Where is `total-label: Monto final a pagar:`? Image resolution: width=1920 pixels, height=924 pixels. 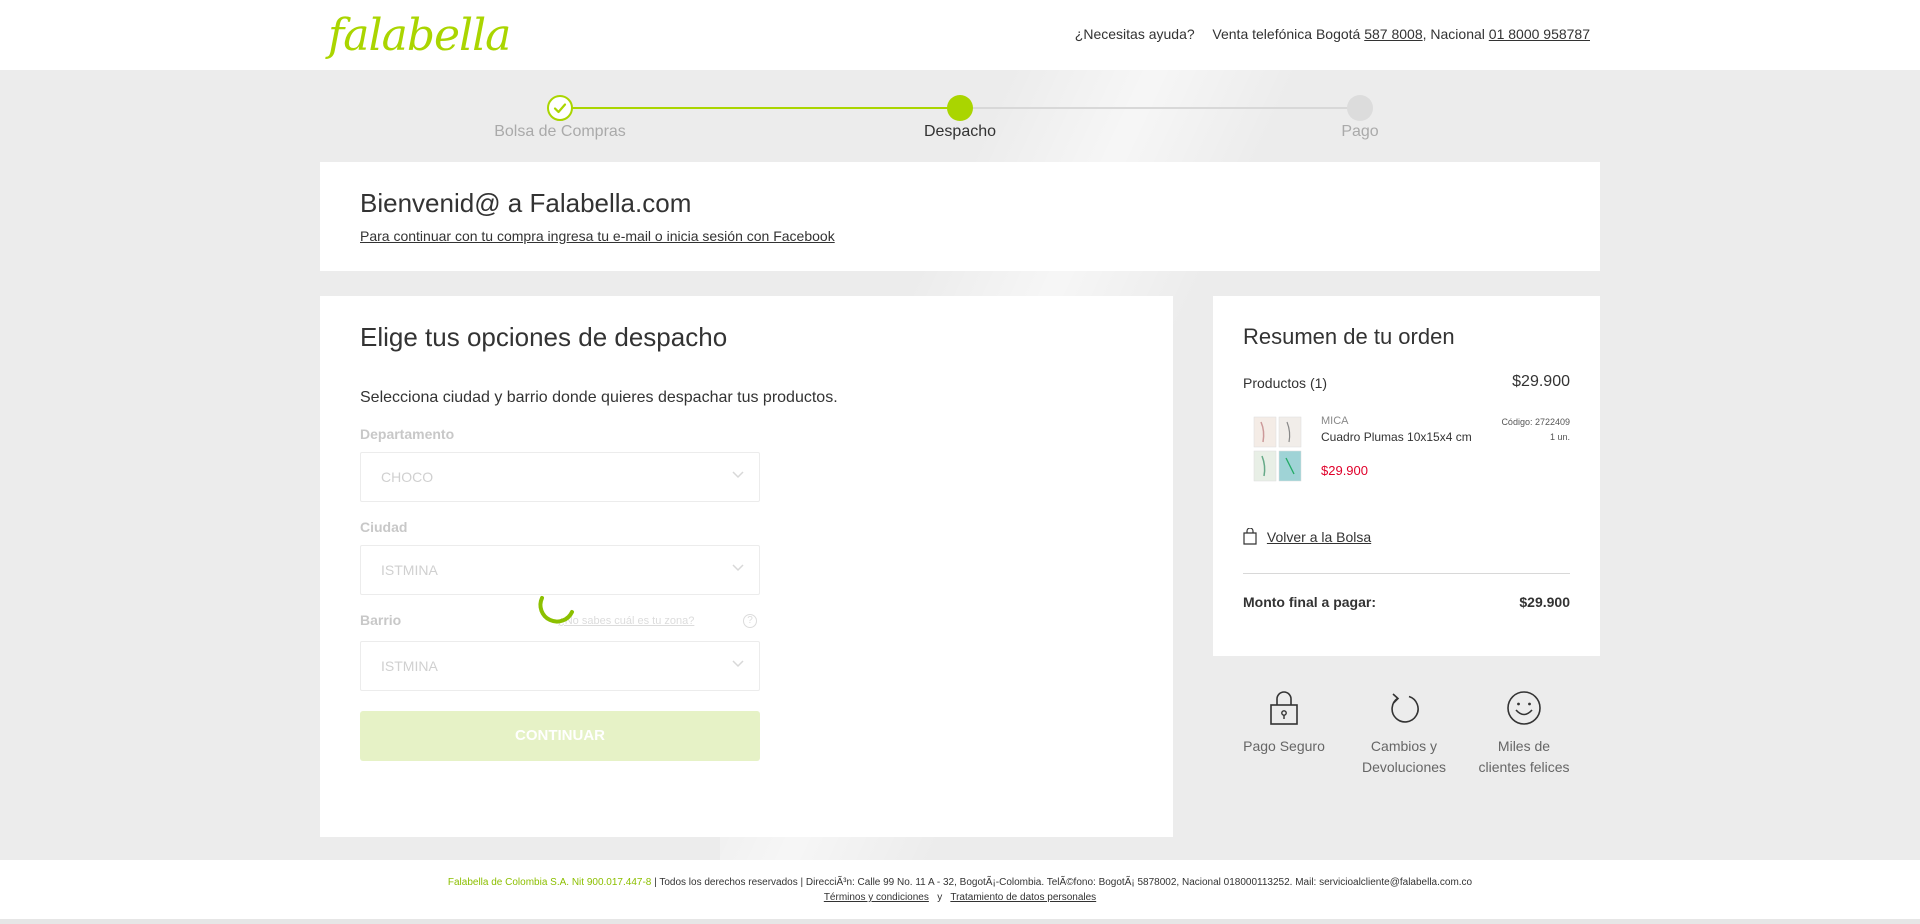 total-label: Monto final a pagar: is located at coordinates (1309, 602).